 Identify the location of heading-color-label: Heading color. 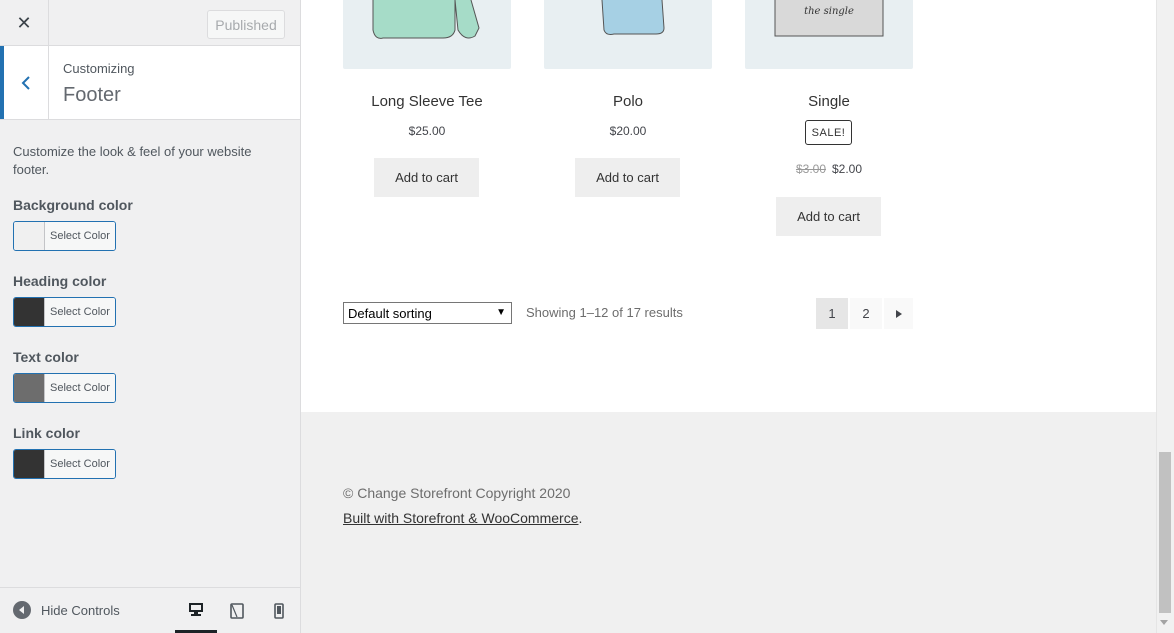
(60, 281).